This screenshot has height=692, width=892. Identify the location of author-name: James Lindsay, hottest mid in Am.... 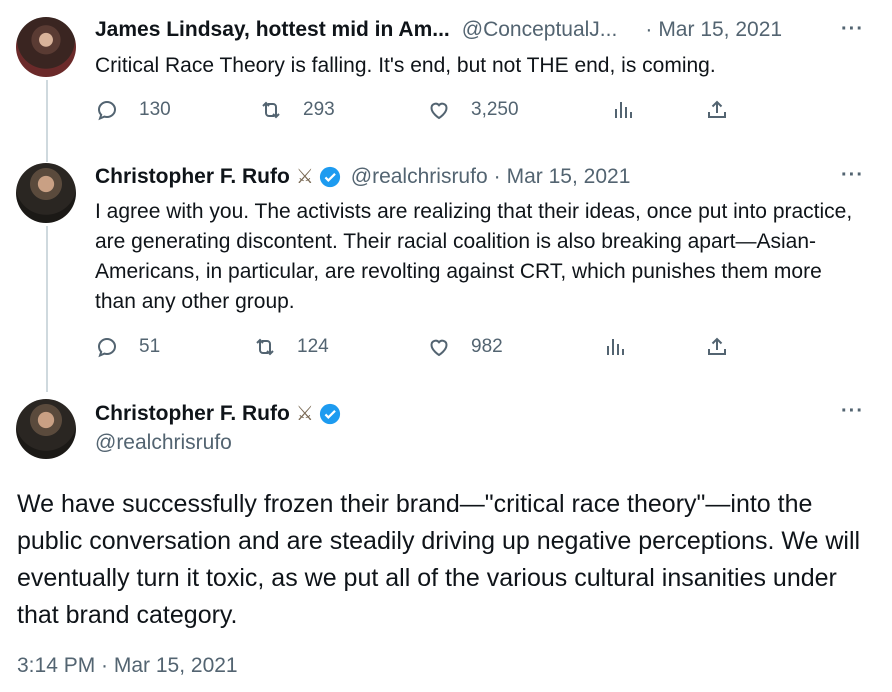
(272, 30).